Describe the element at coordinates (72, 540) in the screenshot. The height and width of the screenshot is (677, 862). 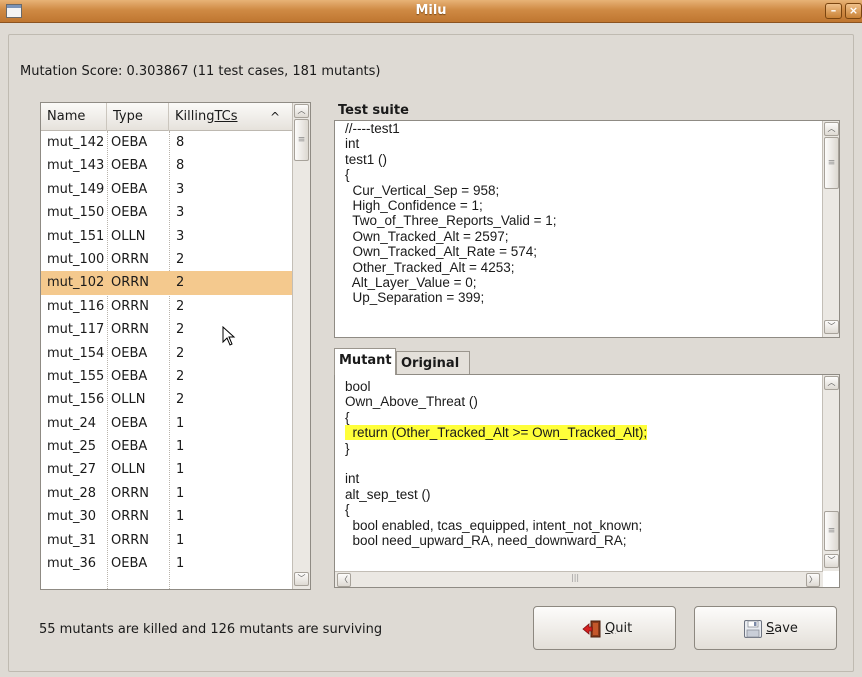
I see `cell-name: mut_31` at that location.